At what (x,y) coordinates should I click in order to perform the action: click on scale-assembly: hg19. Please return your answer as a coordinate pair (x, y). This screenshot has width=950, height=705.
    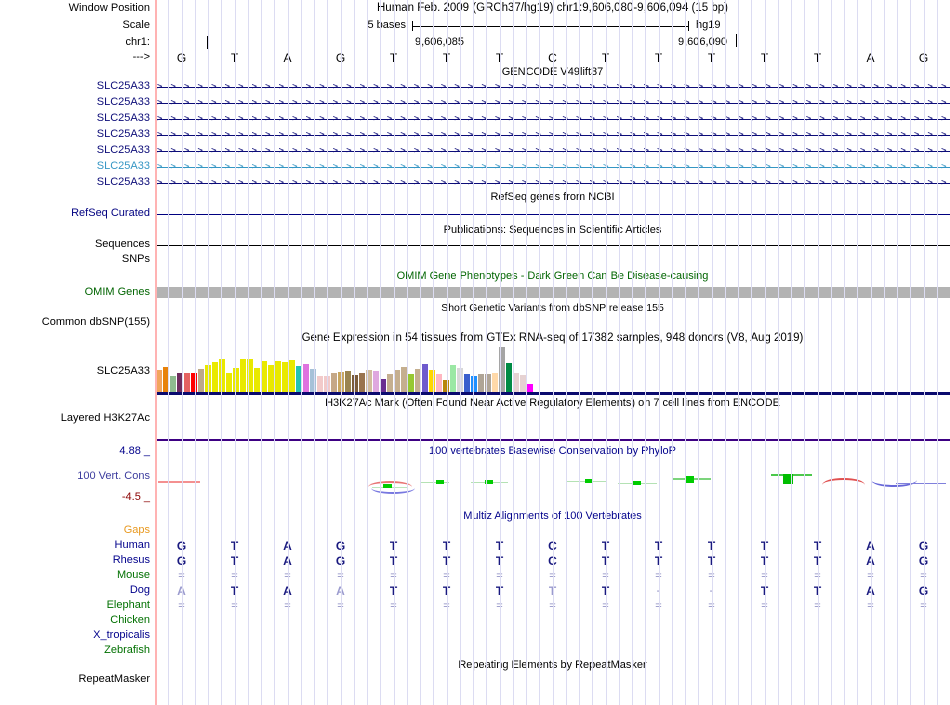
    Looking at the image, I should click on (708, 25).